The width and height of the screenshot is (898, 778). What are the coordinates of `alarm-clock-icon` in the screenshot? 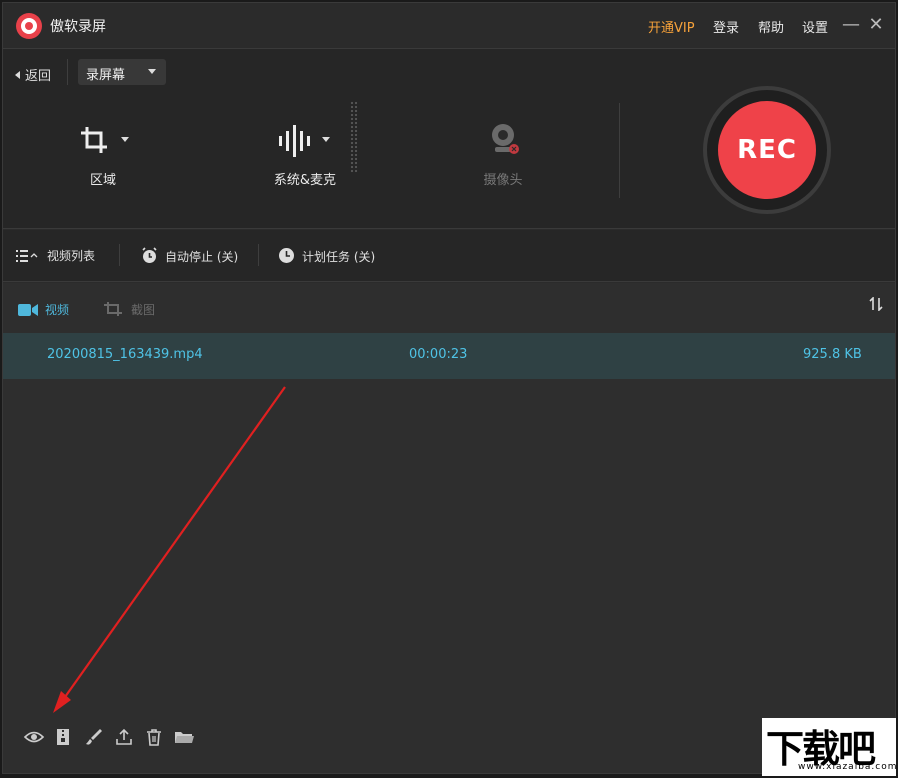 It's located at (149, 257).